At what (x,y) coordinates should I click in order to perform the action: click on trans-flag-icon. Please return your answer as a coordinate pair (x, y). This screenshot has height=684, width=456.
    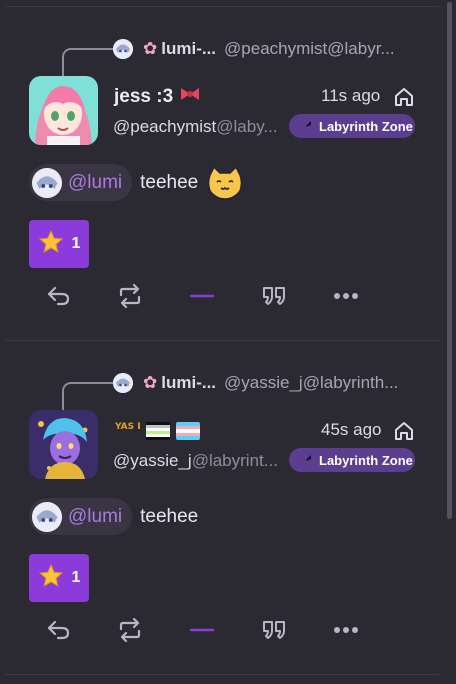
    Looking at the image, I should click on (188, 434).